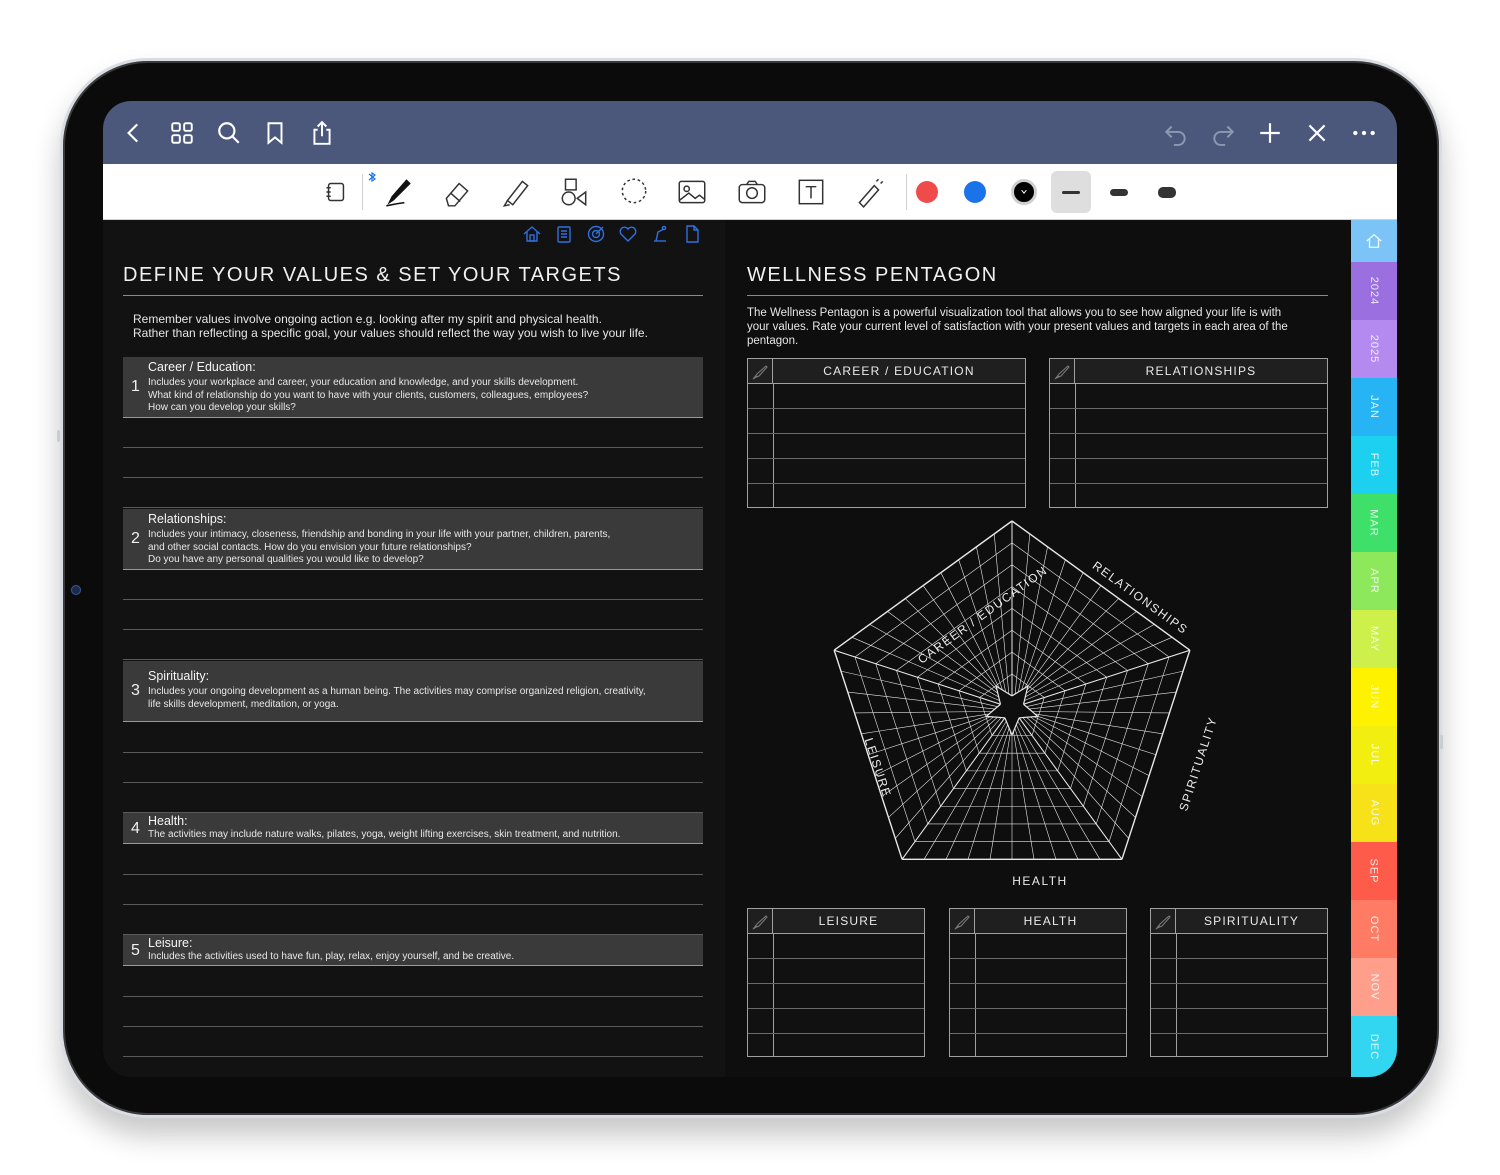  What do you see at coordinates (634, 192) in the screenshot?
I see `lasso-tool-icon` at bounding box center [634, 192].